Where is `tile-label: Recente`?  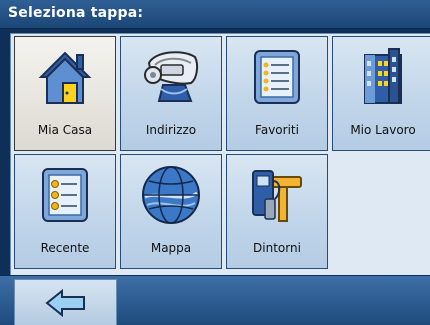
tile-label: Recente is located at coordinates (65, 248).